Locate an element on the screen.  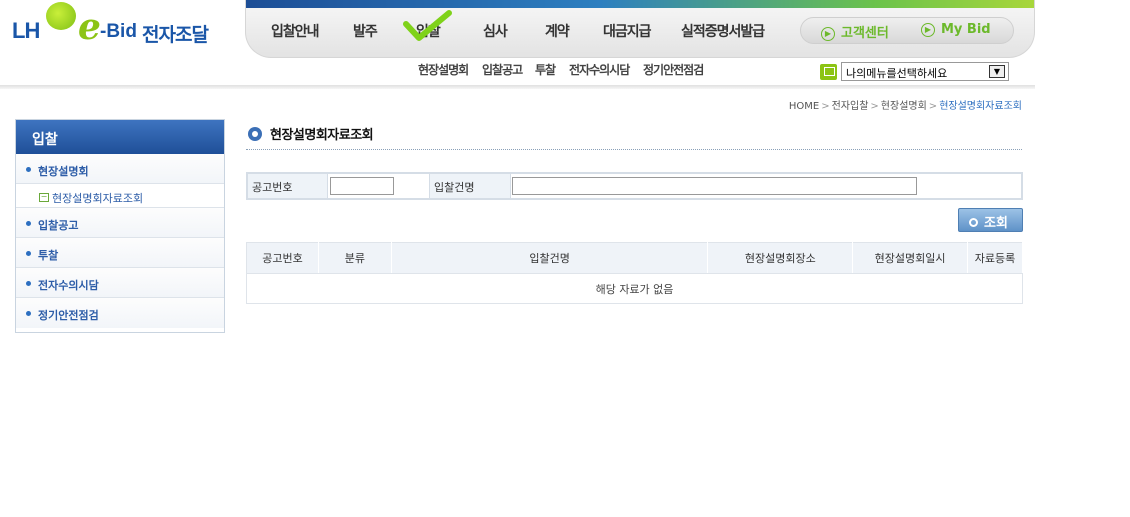
search-button: 조회 is located at coordinates (990, 220).